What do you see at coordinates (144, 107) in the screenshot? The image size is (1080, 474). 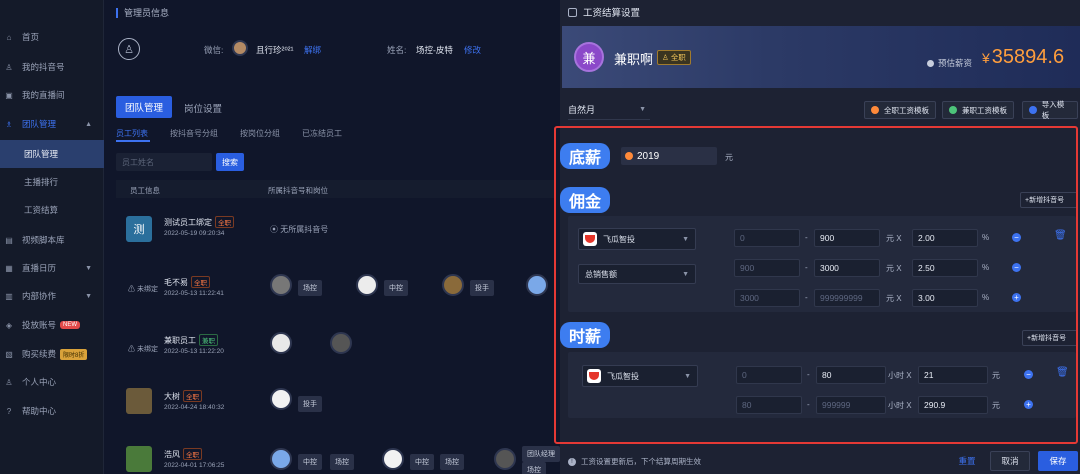 I see `tab-team-manage: 团队管理` at bounding box center [144, 107].